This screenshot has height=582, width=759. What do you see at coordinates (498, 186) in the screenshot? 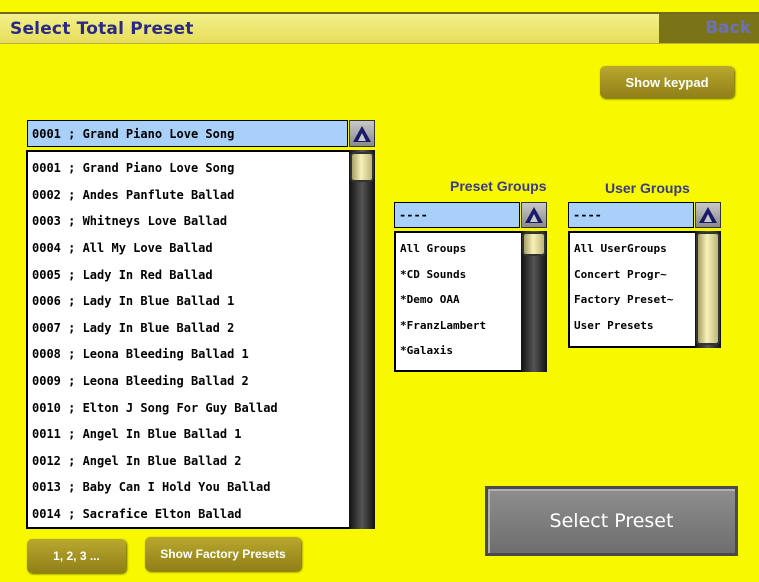
I see `preset-groups-label: Preset Groups` at bounding box center [498, 186].